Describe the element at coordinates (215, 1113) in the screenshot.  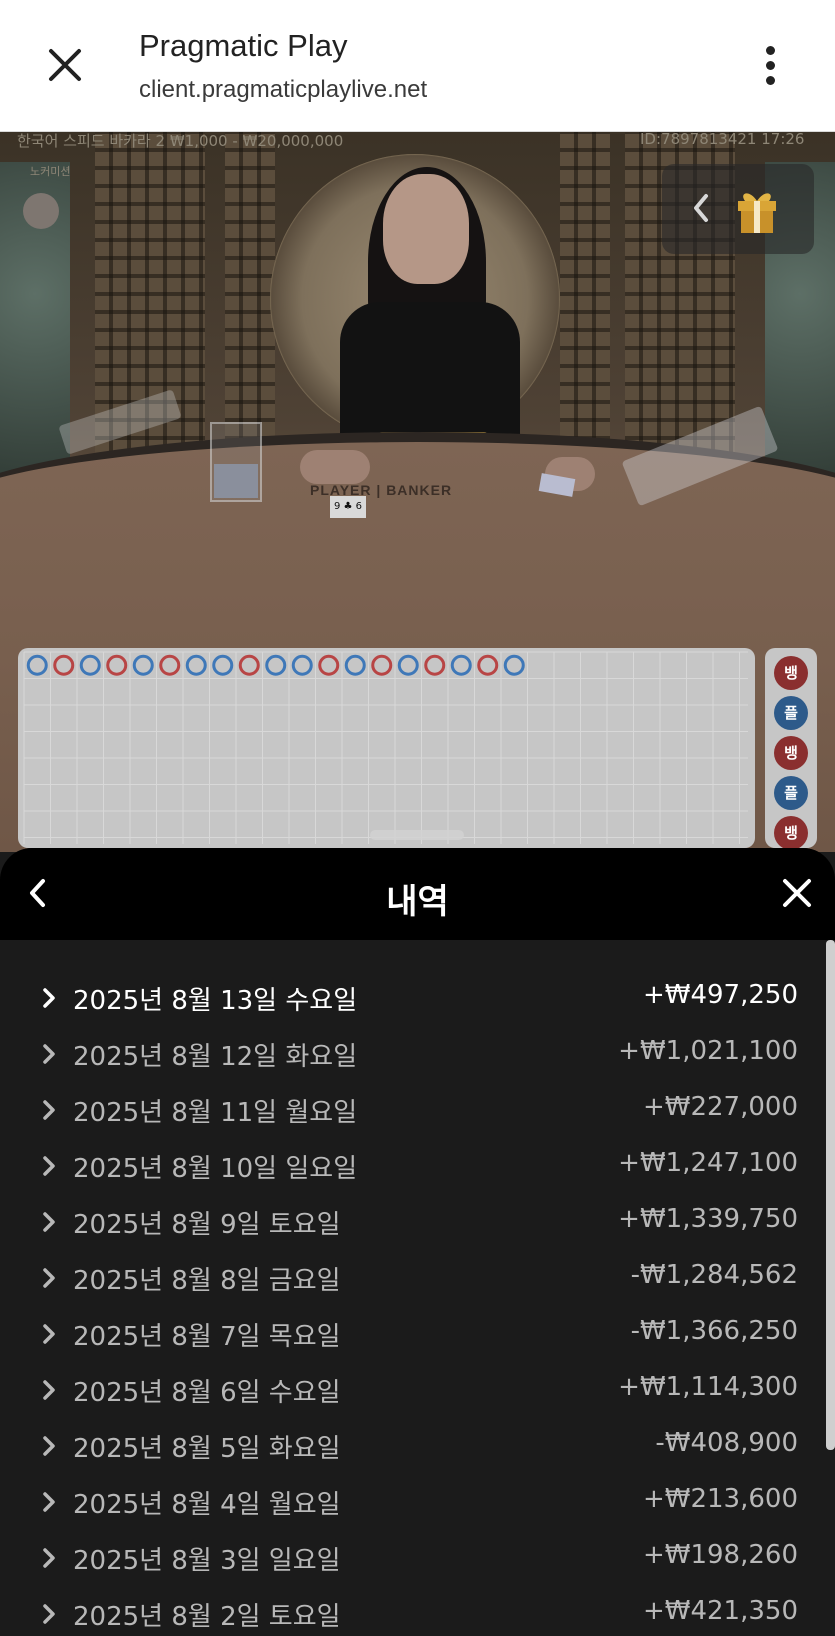
I see `history-date: 2025년 8월 11일 월요일` at that location.